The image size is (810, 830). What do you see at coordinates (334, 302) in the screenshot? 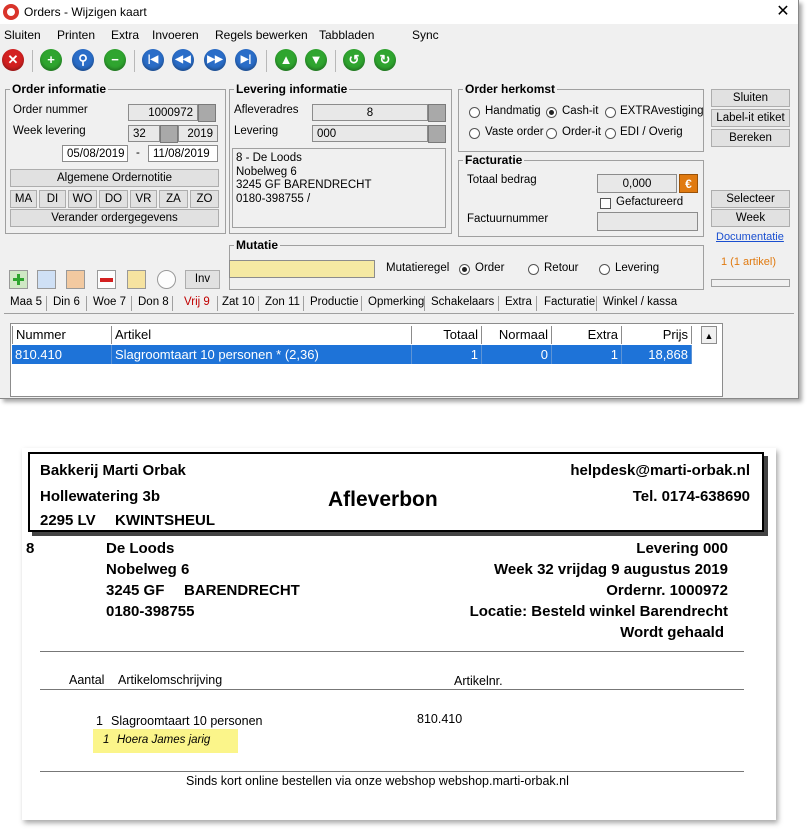
I see `tab-productie: Productie` at bounding box center [334, 302].